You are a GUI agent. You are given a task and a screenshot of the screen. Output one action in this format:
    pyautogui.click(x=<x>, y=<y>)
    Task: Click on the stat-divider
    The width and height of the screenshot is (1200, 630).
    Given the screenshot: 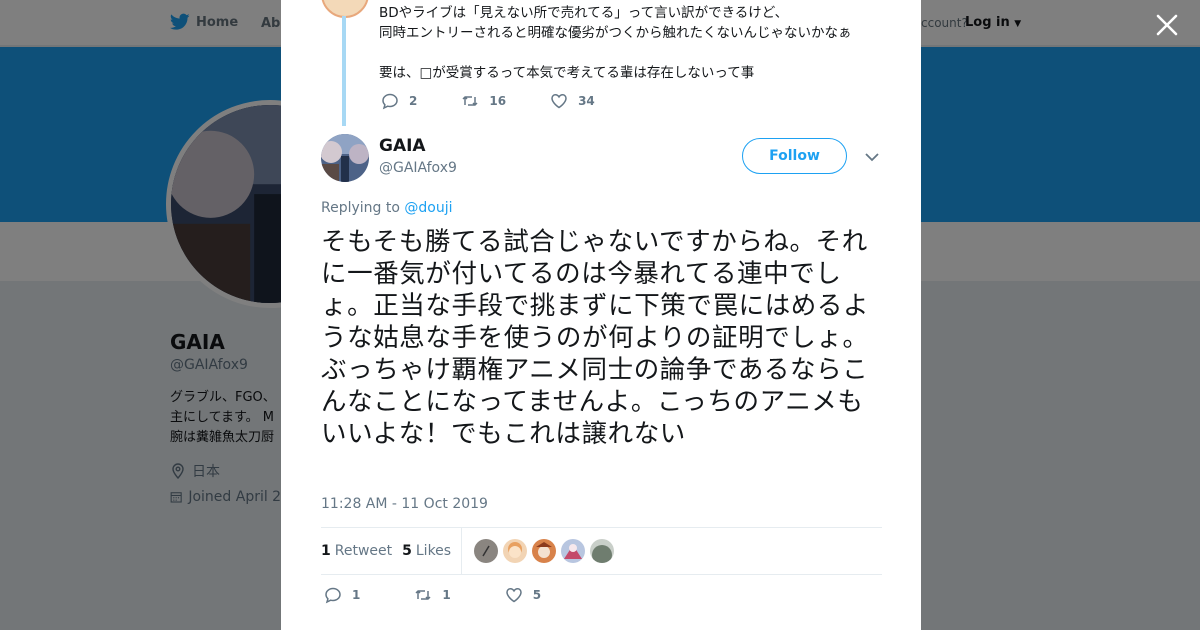 What is the action you would take?
    pyautogui.click(x=462, y=551)
    